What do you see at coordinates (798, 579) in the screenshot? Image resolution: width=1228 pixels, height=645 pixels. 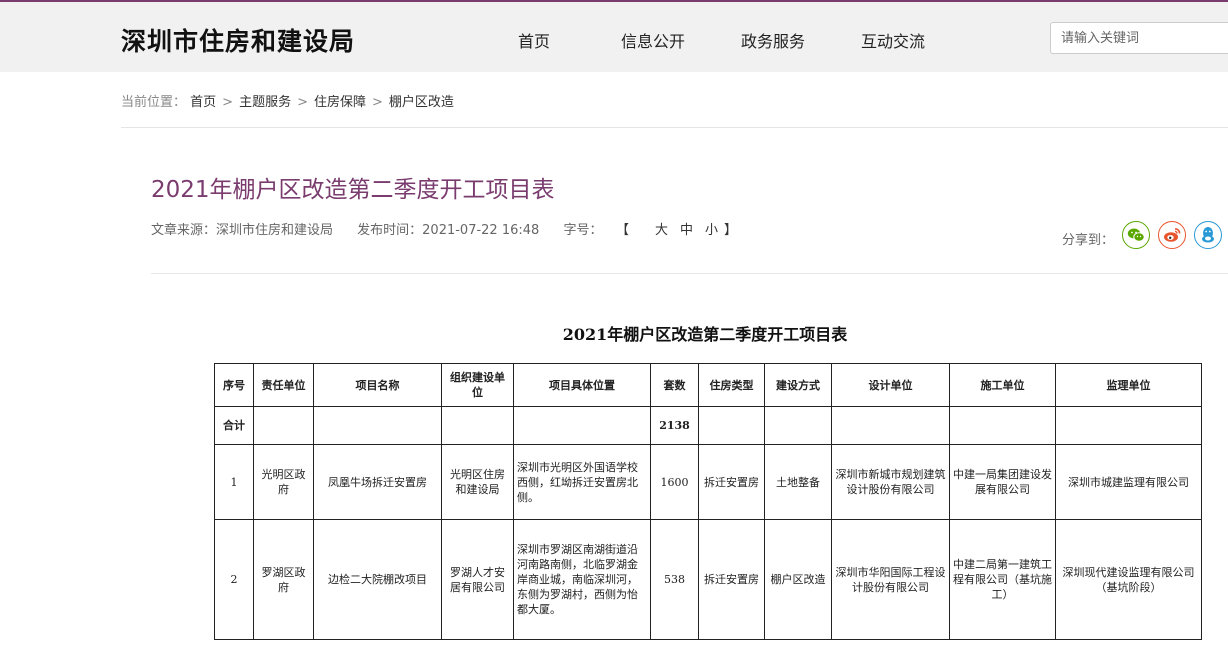 I see `table-cell: 棚户区改造` at bounding box center [798, 579].